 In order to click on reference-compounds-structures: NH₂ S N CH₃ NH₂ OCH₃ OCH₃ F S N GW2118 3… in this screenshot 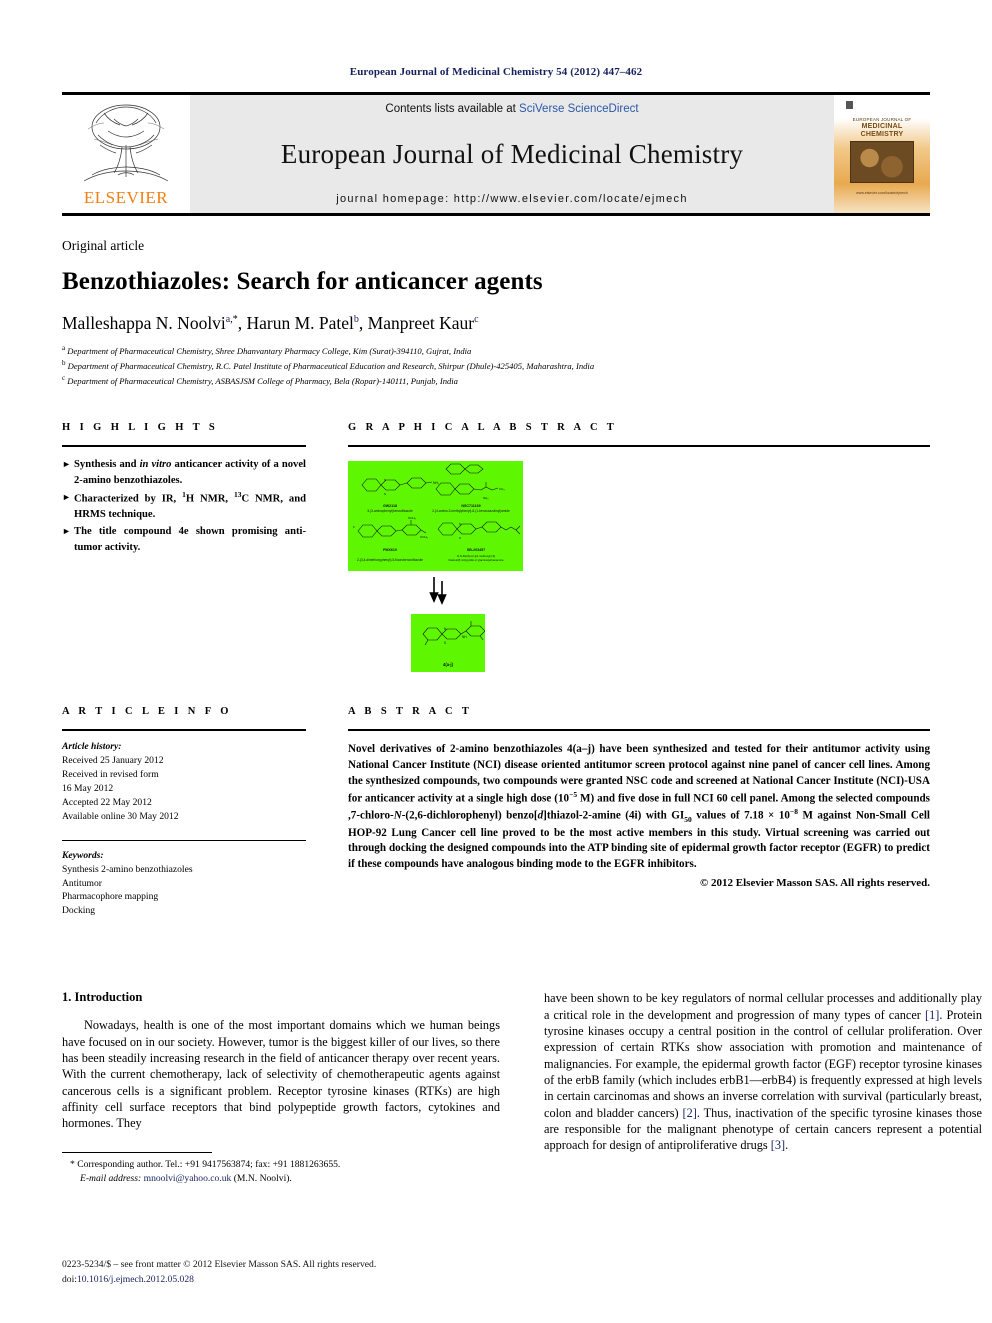, I will do `click(437, 512)`.